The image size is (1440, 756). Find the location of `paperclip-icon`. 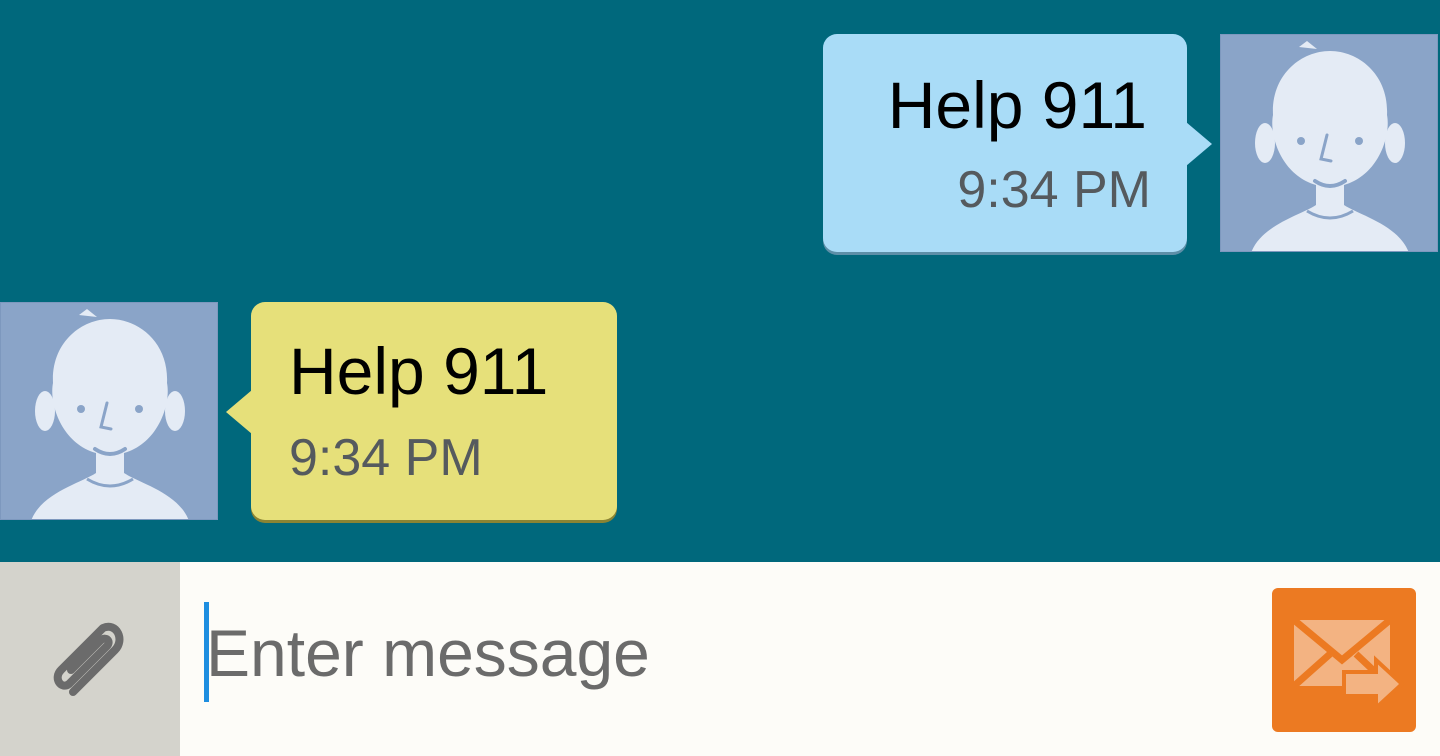

paperclip-icon is located at coordinates (88, 659).